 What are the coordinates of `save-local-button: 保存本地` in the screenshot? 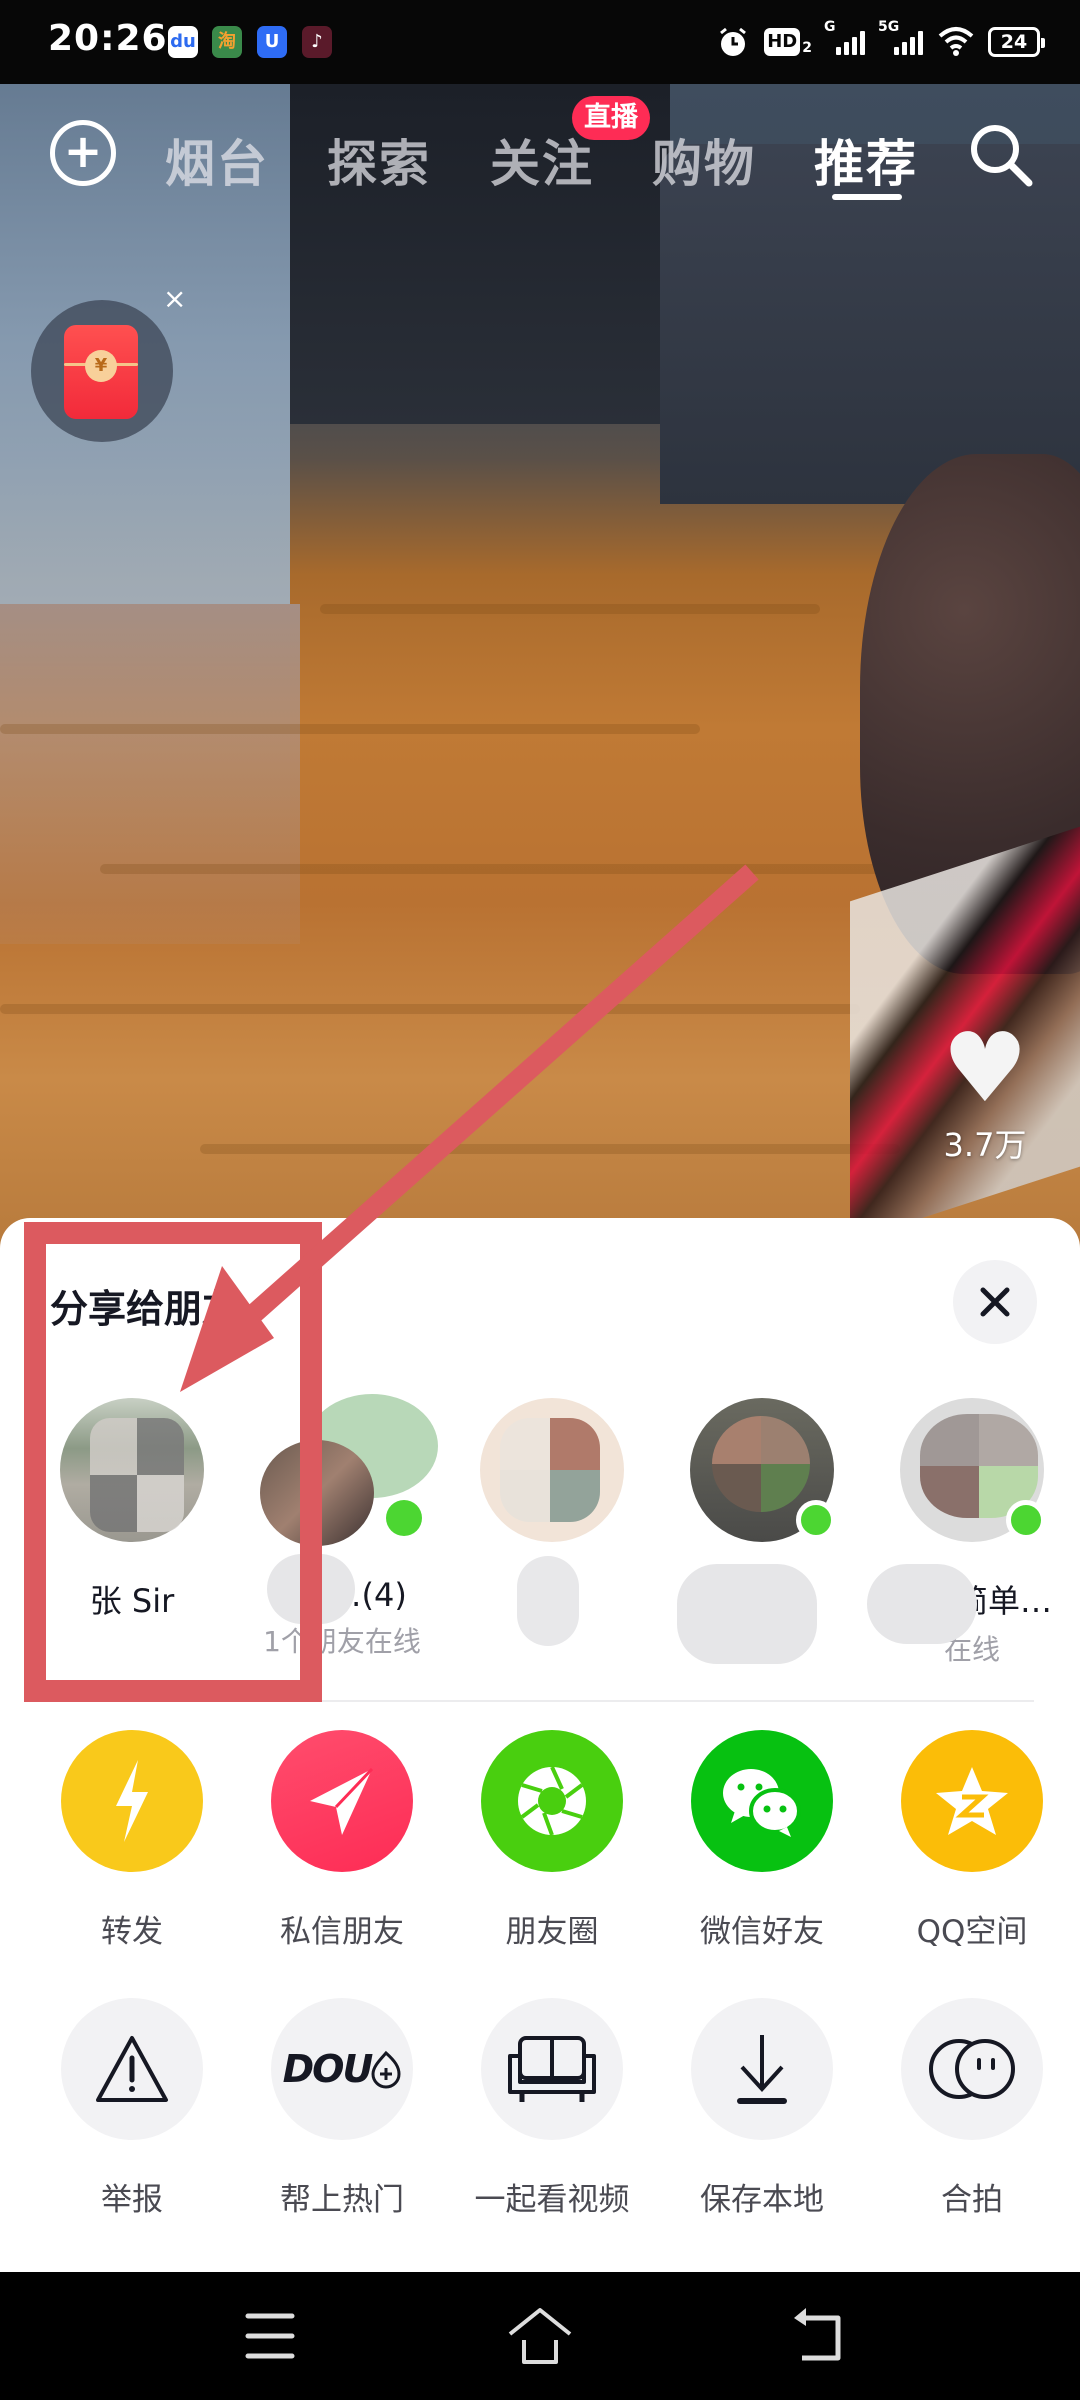 It's located at (762, 2108).